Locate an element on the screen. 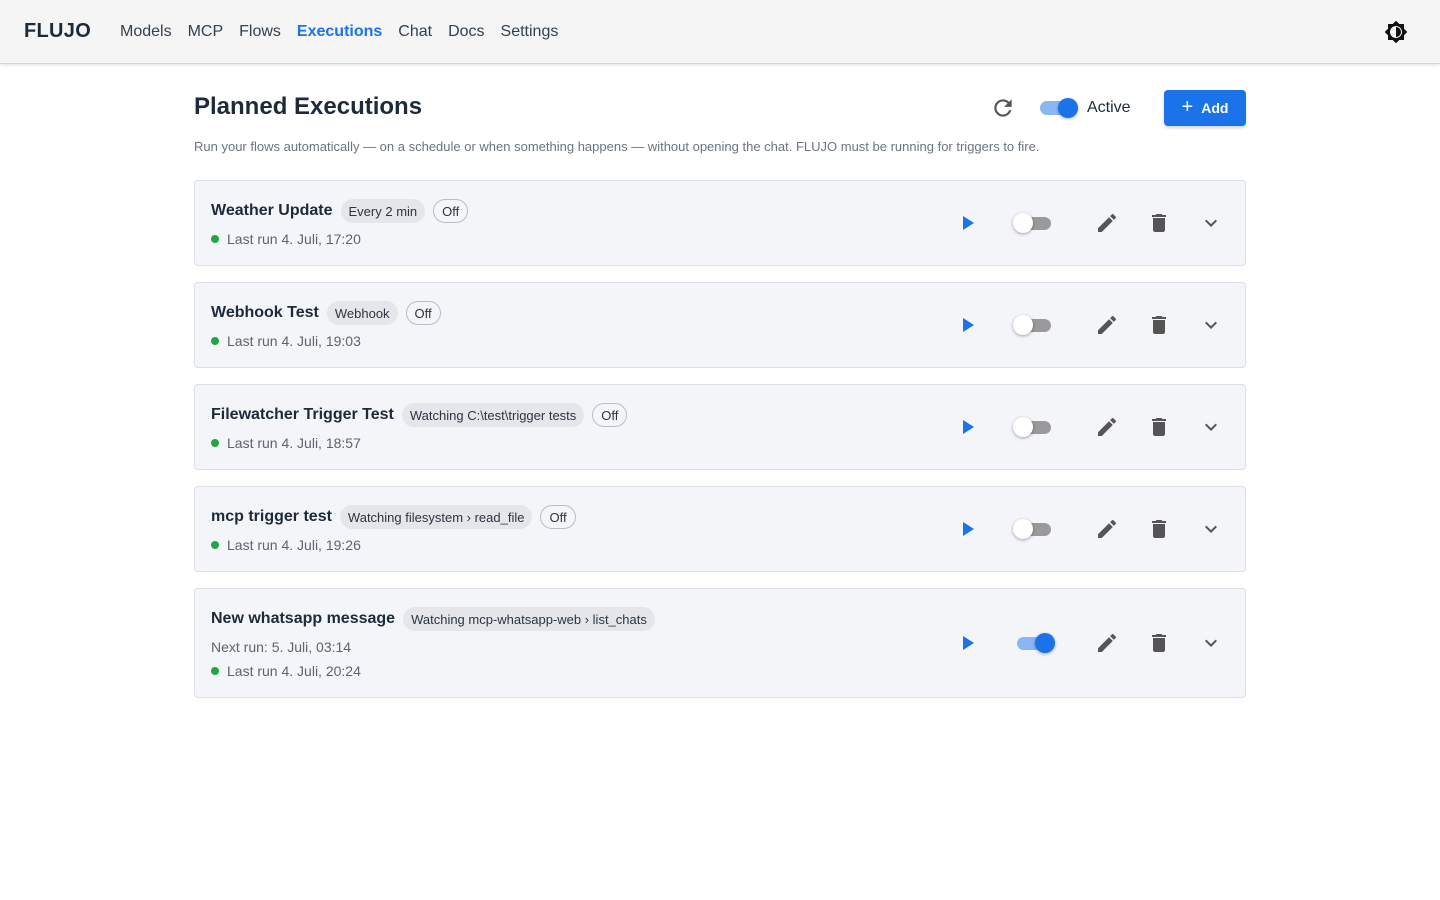 Image resolution: width=1440 pixels, height=900 pixels. page-title: Planned Executions is located at coordinates (308, 106).